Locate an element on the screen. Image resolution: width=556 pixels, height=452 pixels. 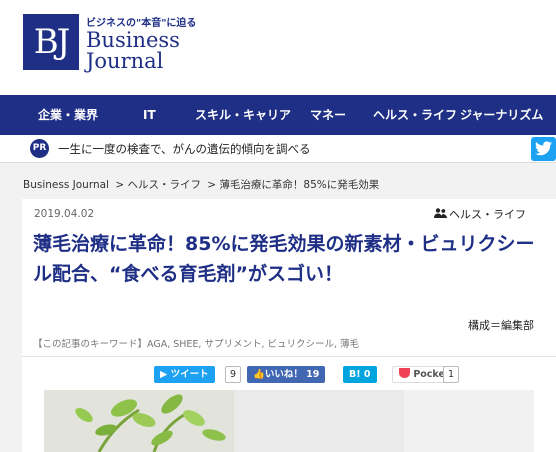
logo-tagline: ビジネスの"本音"に迫る is located at coordinates (141, 23).